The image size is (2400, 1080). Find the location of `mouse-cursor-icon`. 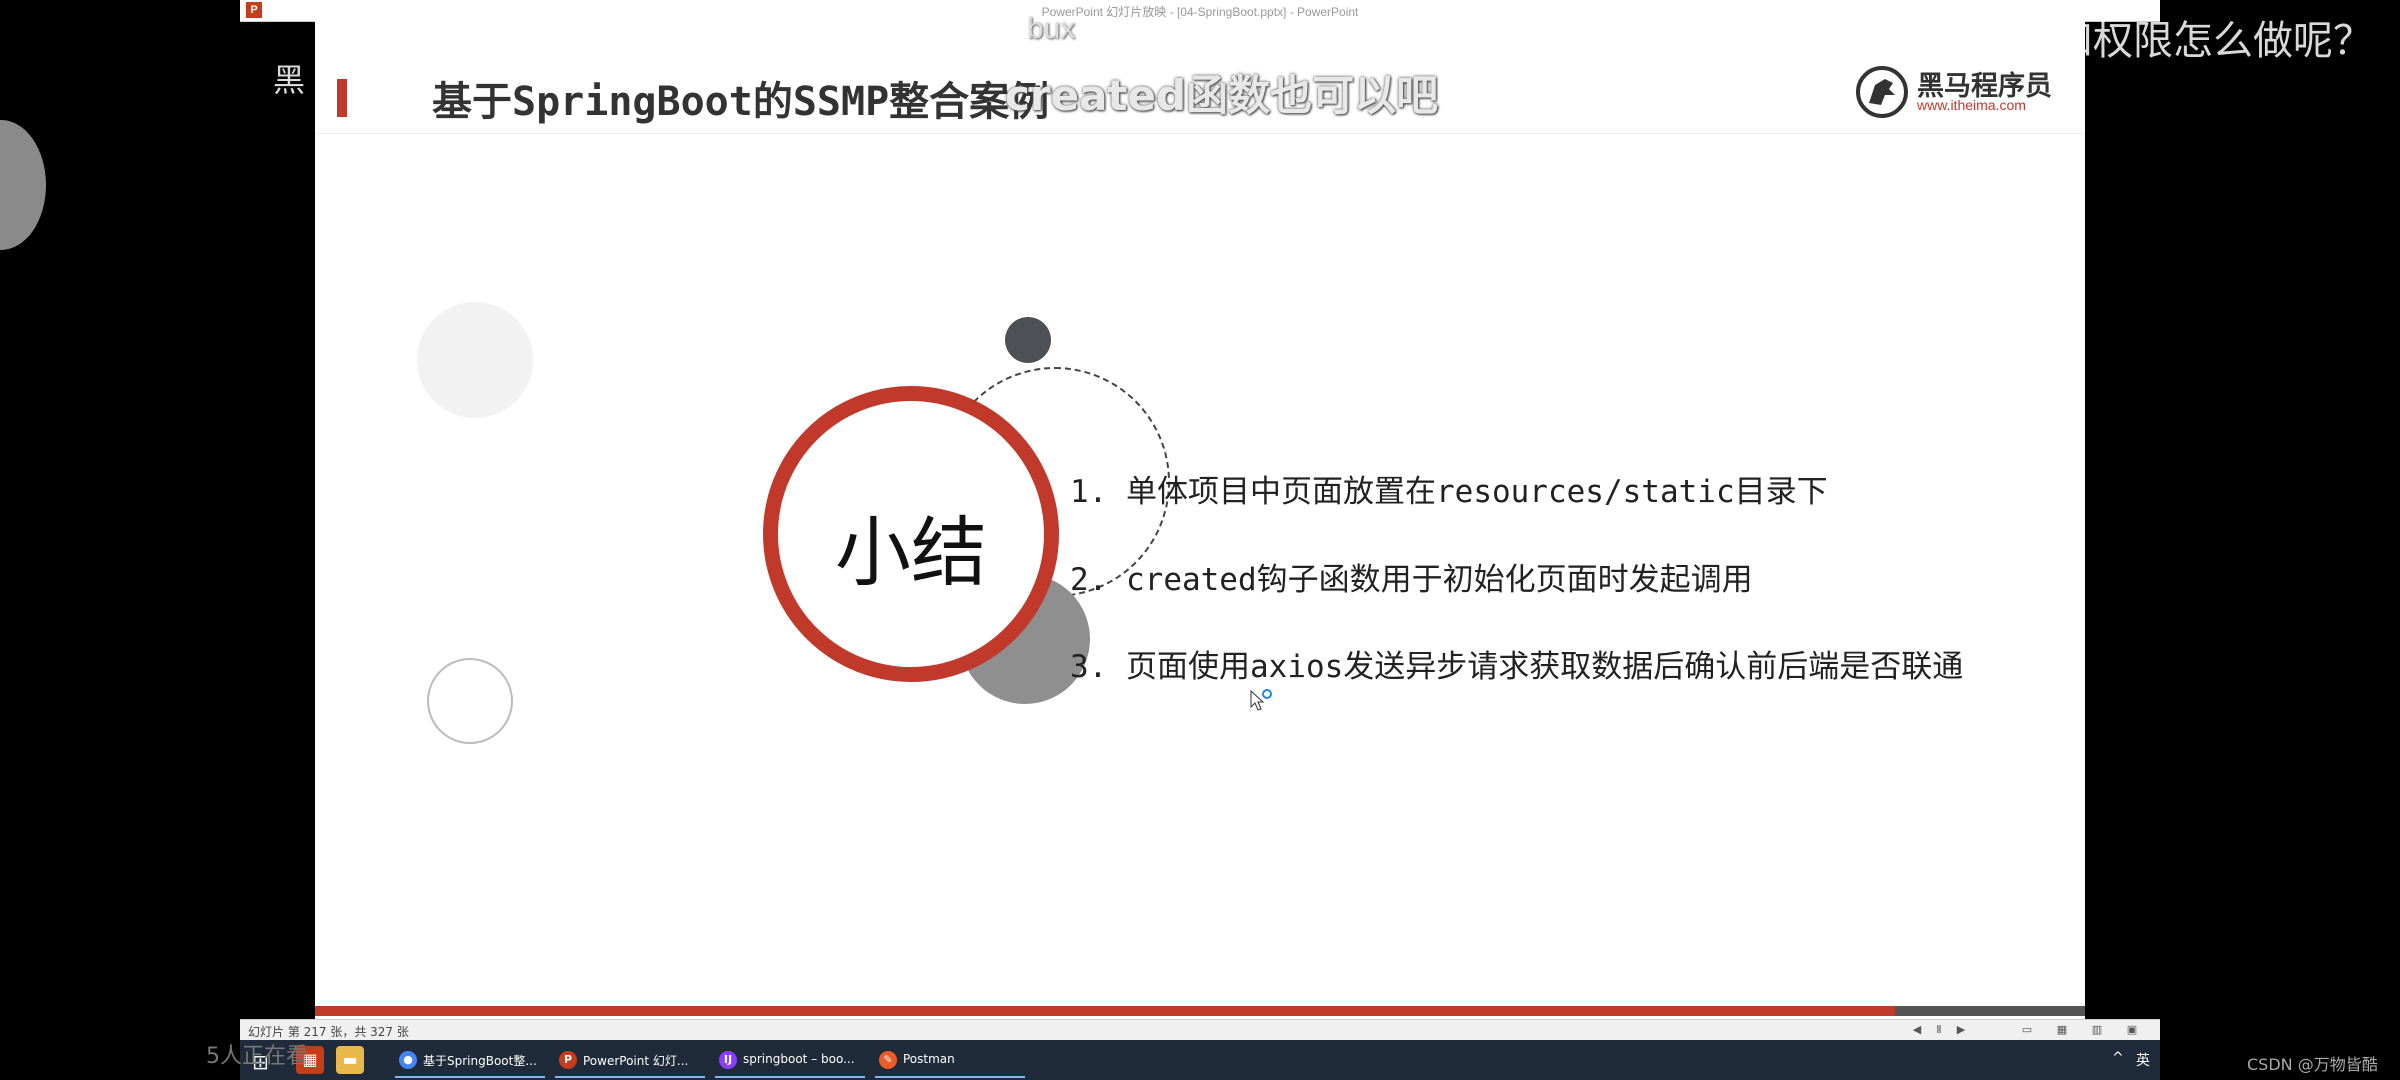

mouse-cursor-icon is located at coordinates (1261, 700).